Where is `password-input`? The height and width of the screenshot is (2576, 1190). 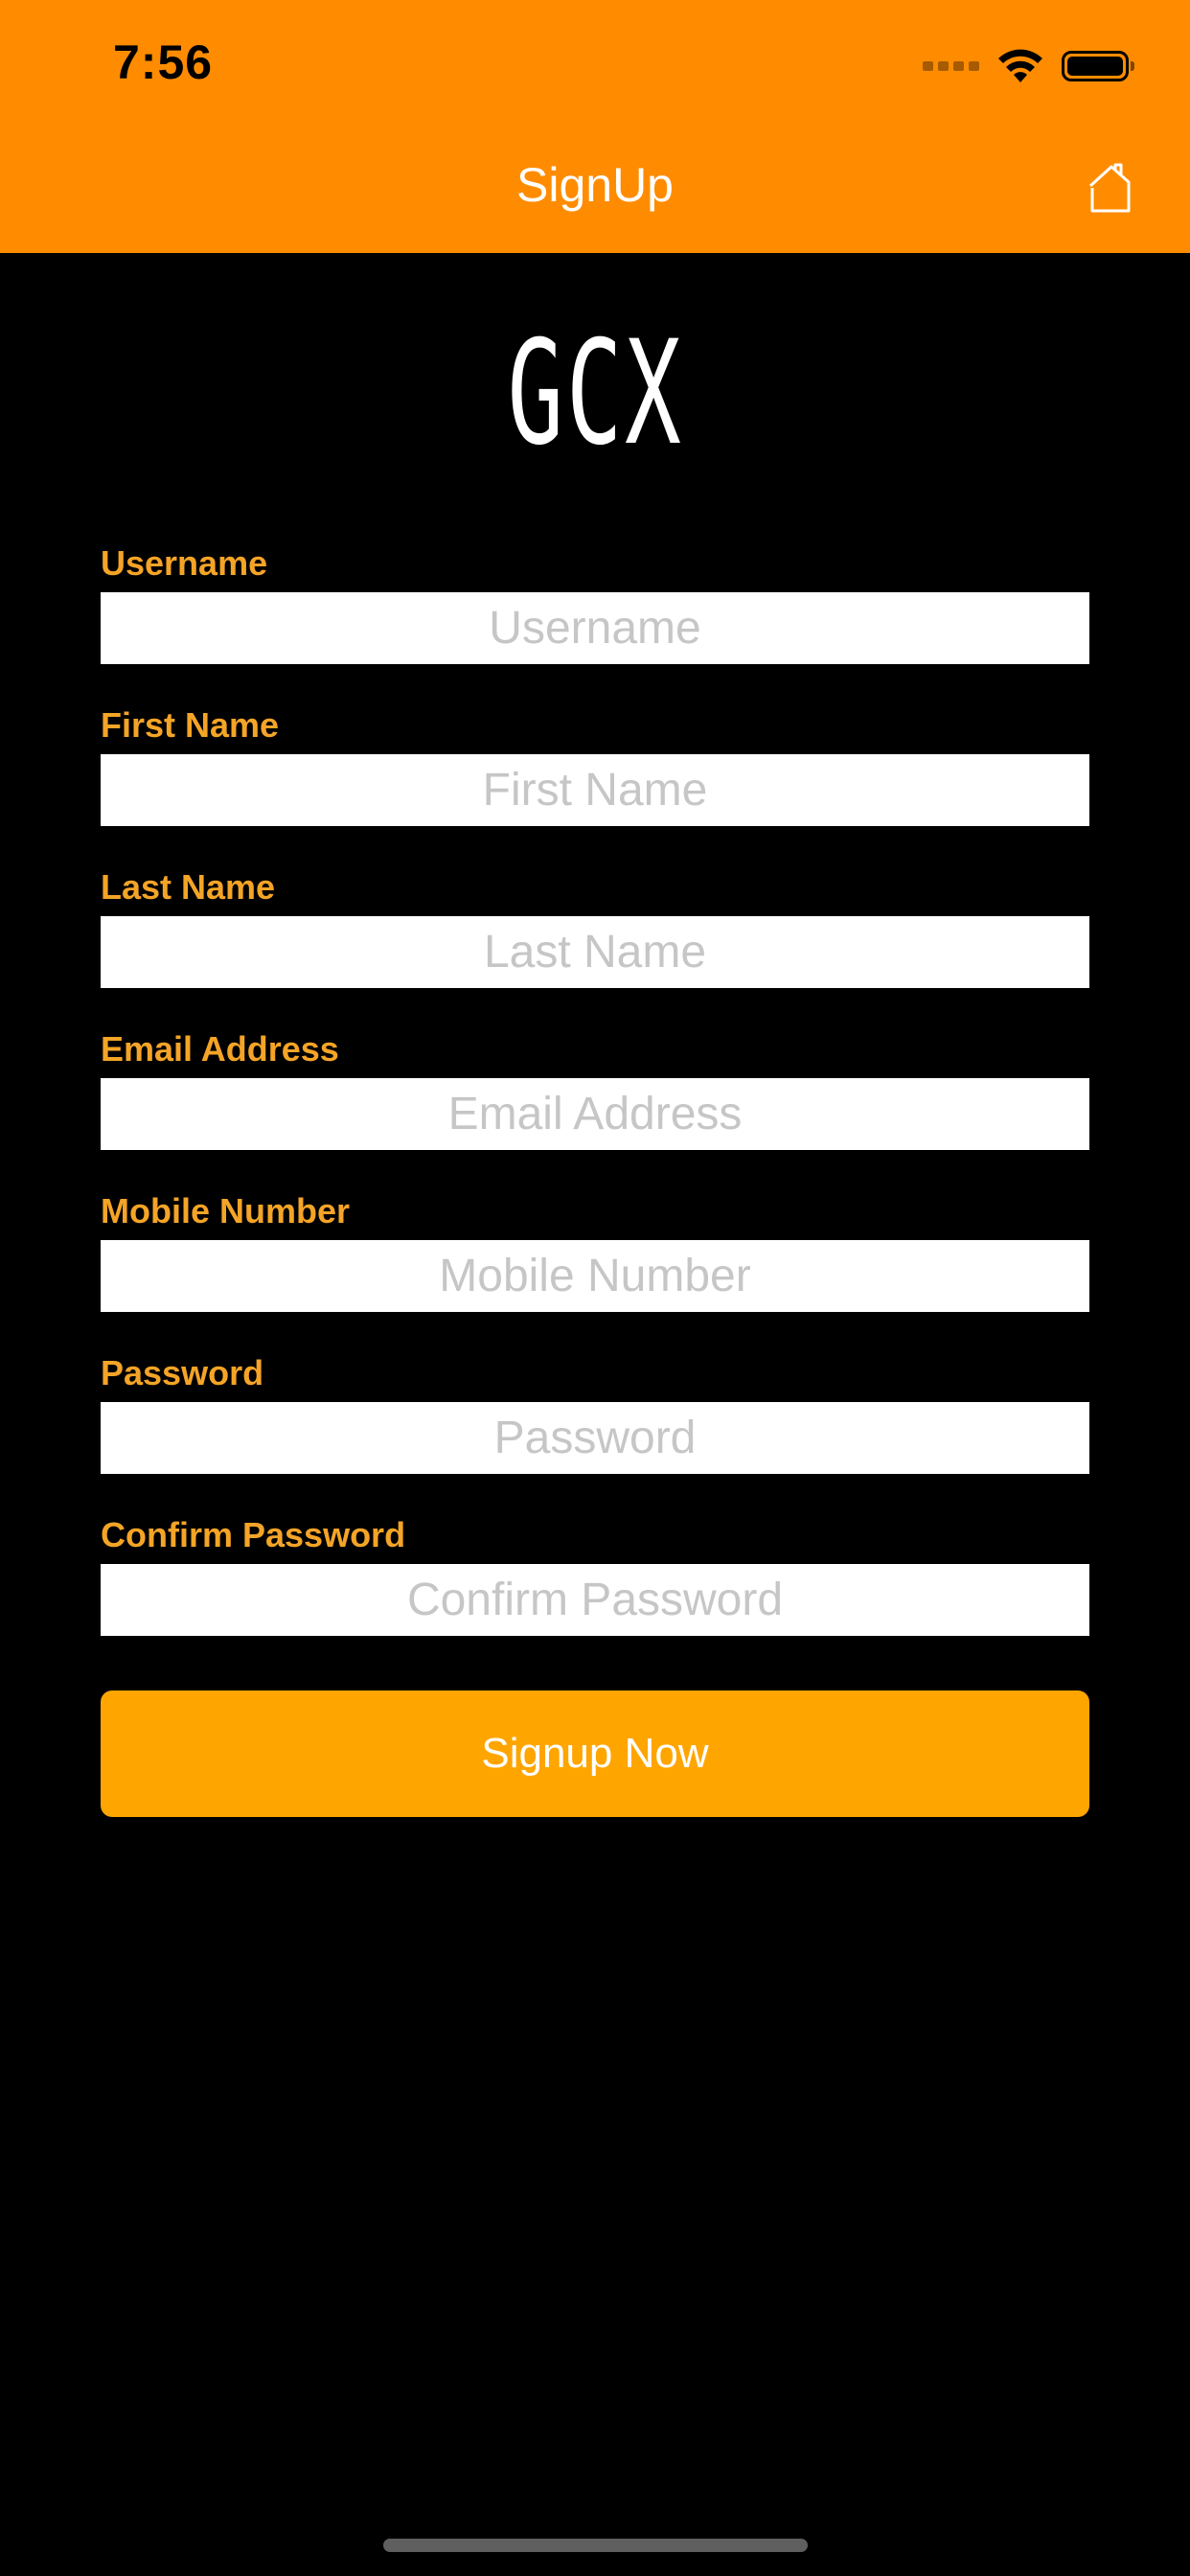 password-input is located at coordinates (595, 1438).